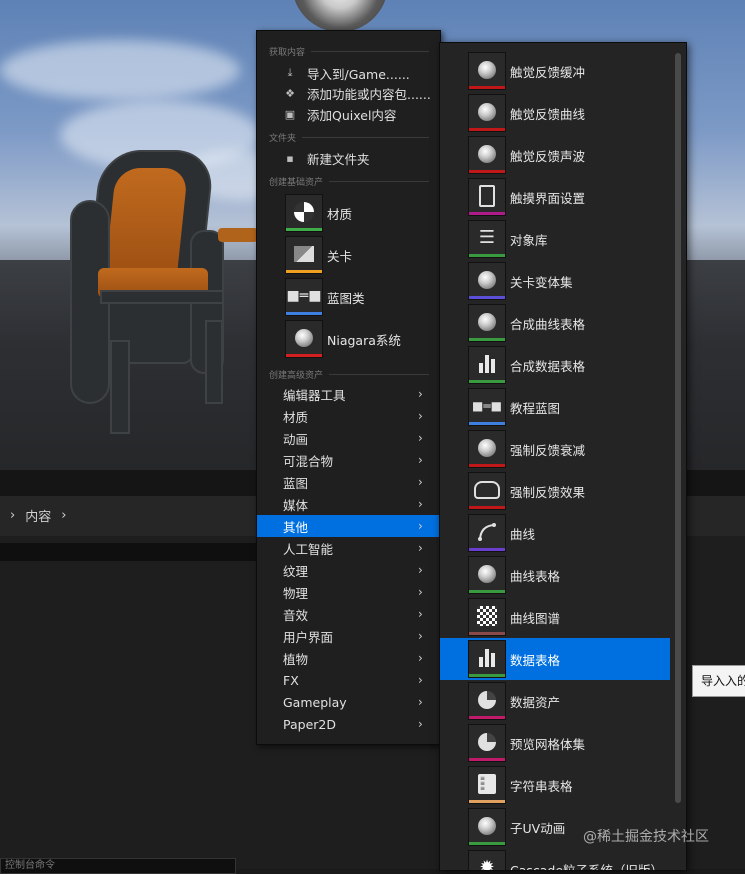 The image size is (745, 874). Describe the element at coordinates (304, 255) in the screenshot. I see `level-icon` at that location.